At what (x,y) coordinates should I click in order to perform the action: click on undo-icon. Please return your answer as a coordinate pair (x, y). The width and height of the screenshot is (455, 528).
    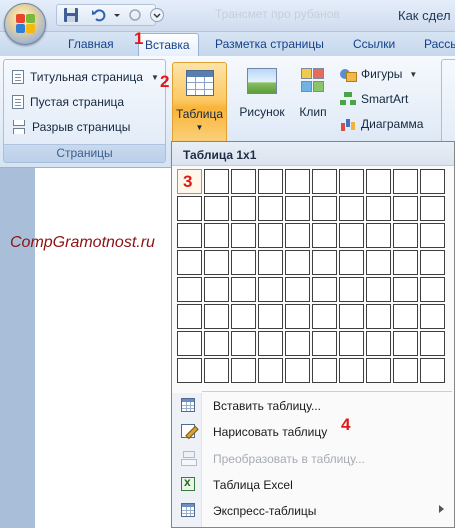
    Looking at the image, I should click on (99, 15).